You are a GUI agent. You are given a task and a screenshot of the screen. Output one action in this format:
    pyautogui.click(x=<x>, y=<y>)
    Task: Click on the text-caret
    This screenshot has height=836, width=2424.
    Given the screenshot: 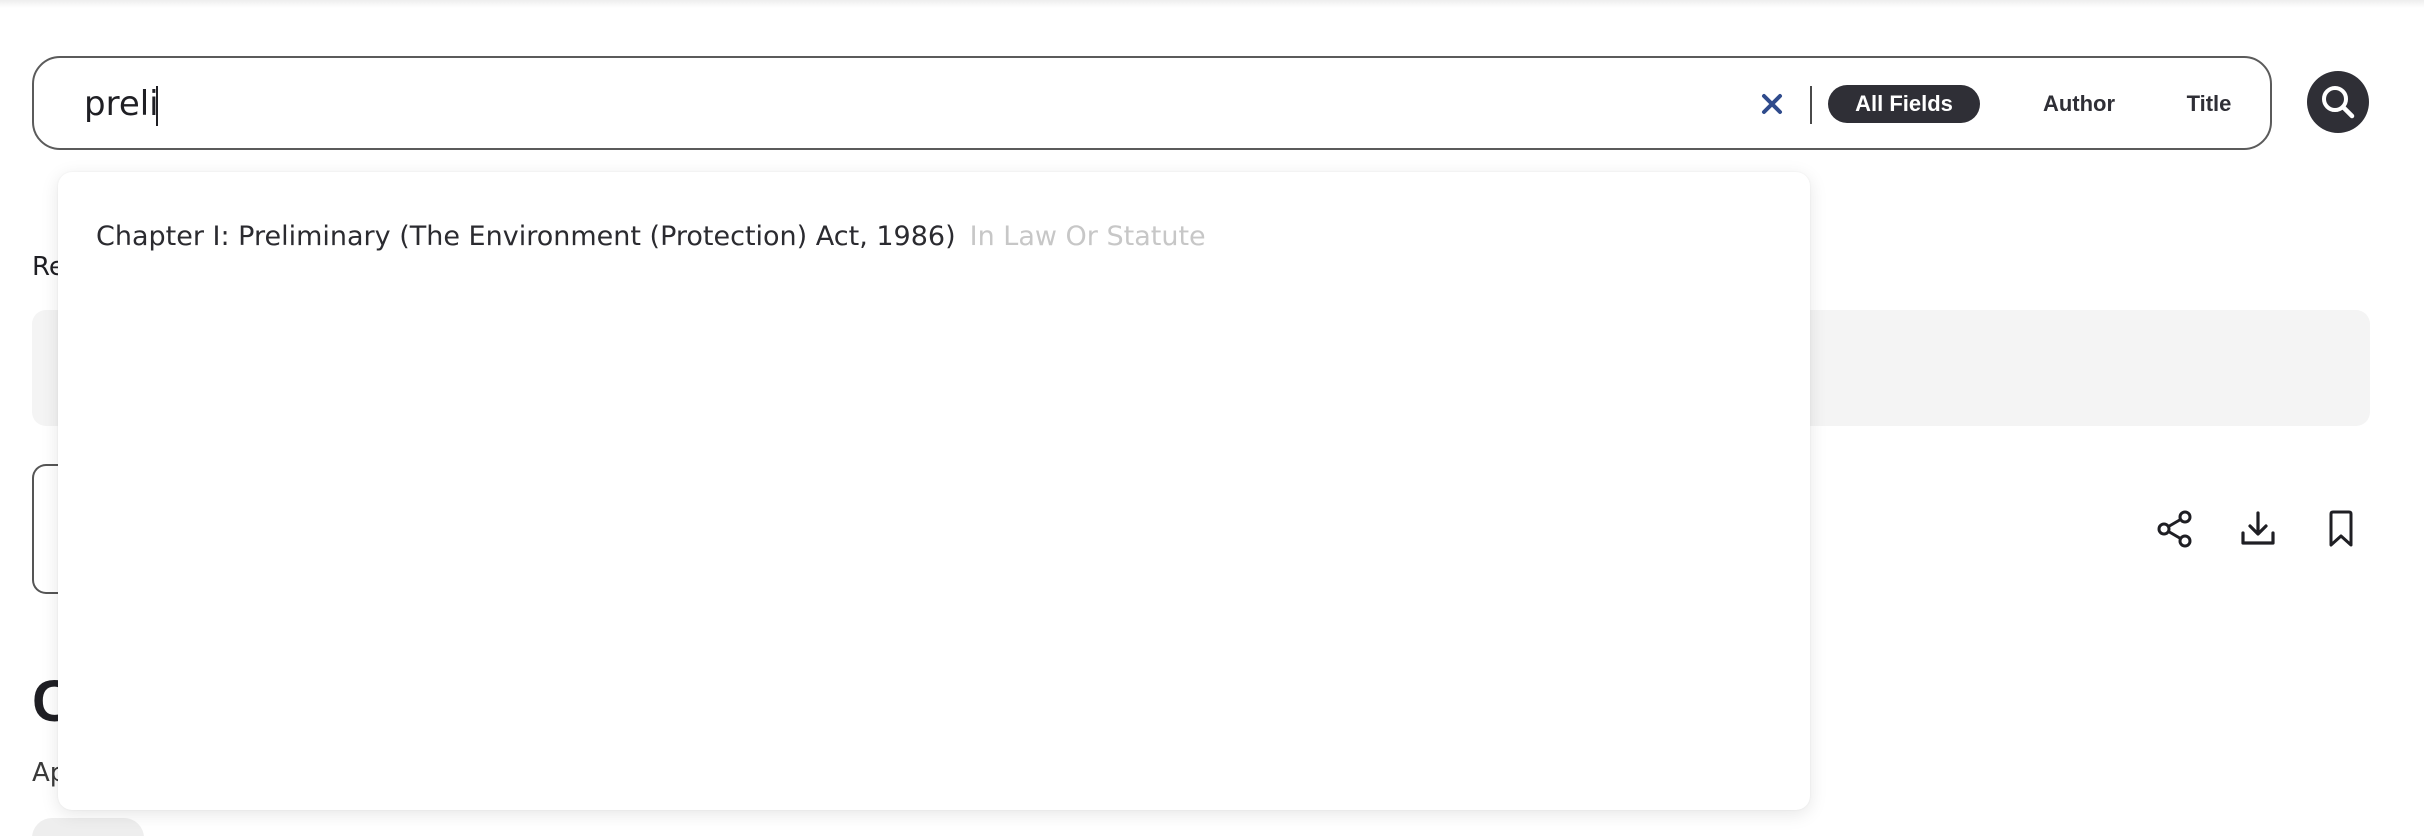 What is the action you would take?
    pyautogui.click(x=157, y=106)
    